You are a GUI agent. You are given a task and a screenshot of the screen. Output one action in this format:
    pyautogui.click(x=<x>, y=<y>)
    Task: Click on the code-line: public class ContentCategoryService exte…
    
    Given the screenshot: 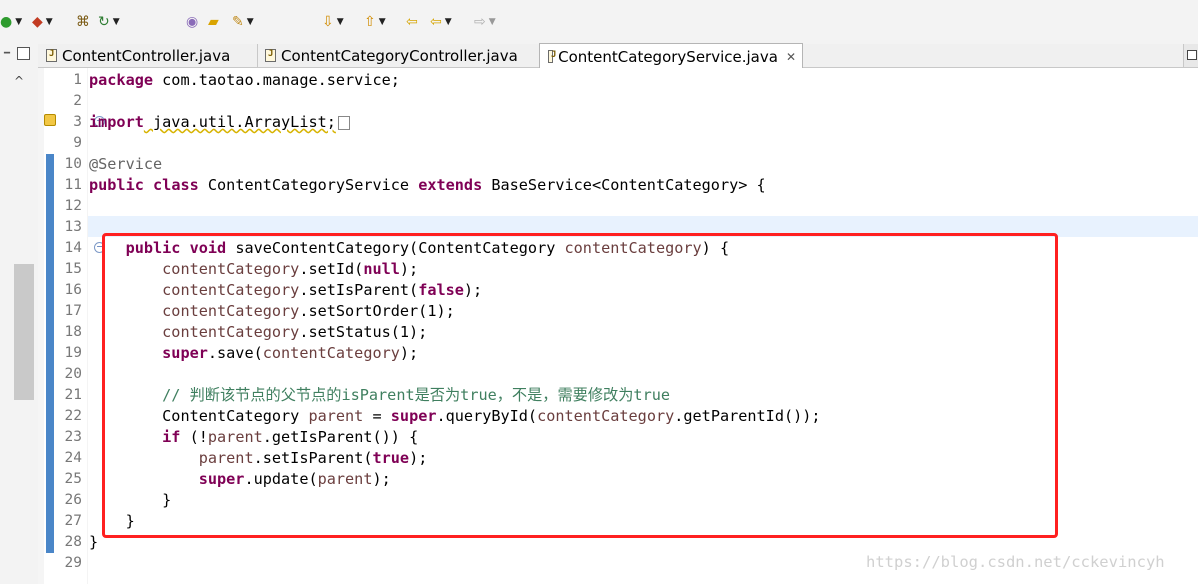 What is the action you would take?
    pyautogui.click(x=427, y=185)
    